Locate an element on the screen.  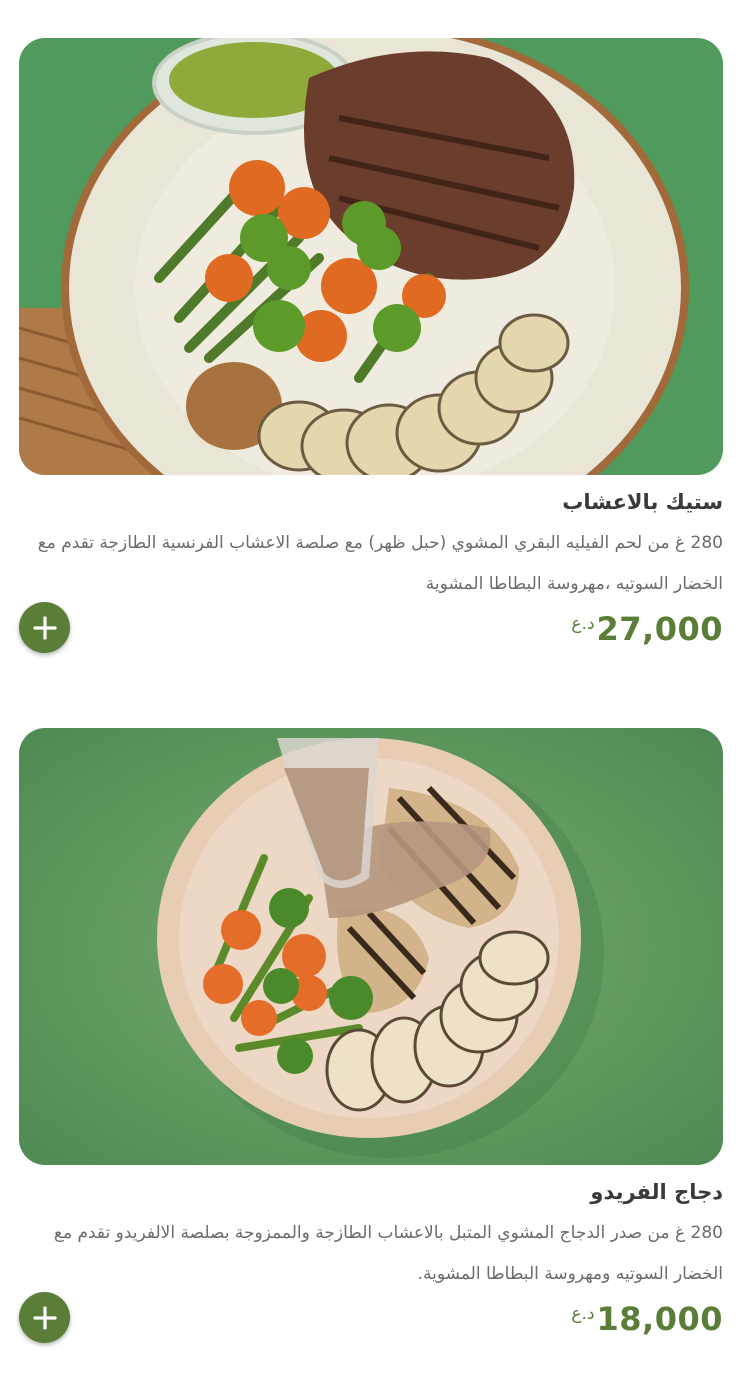
dish-name: ستيك بالاعشاب is located at coordinates (642, 502).